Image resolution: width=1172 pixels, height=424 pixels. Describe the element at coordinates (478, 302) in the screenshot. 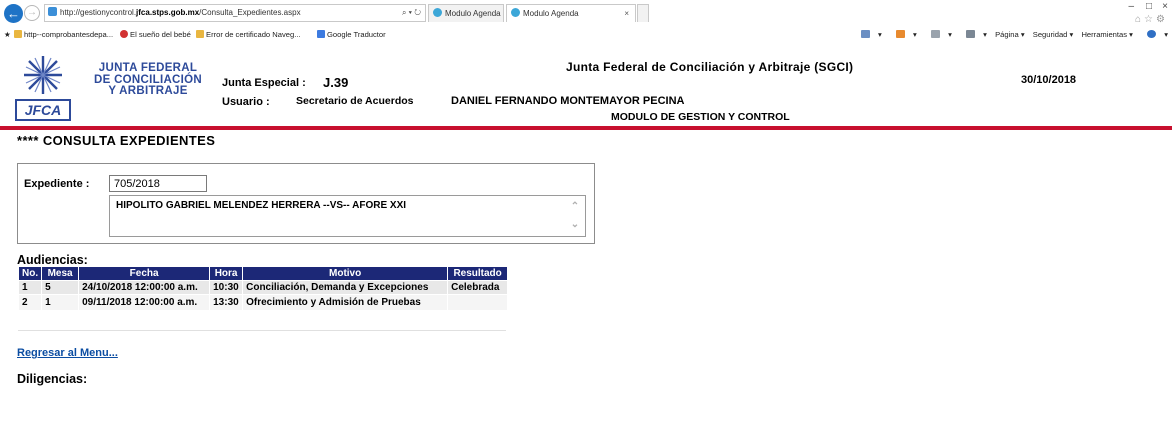

I see `cell-resultado` at that location.